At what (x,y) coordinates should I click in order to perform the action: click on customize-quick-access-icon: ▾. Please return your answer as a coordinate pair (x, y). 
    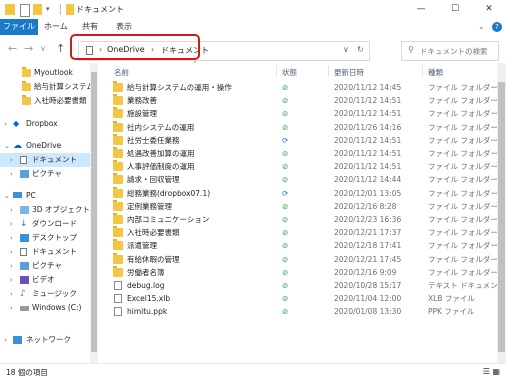
    Looking at the image, I should click on (50, 9).